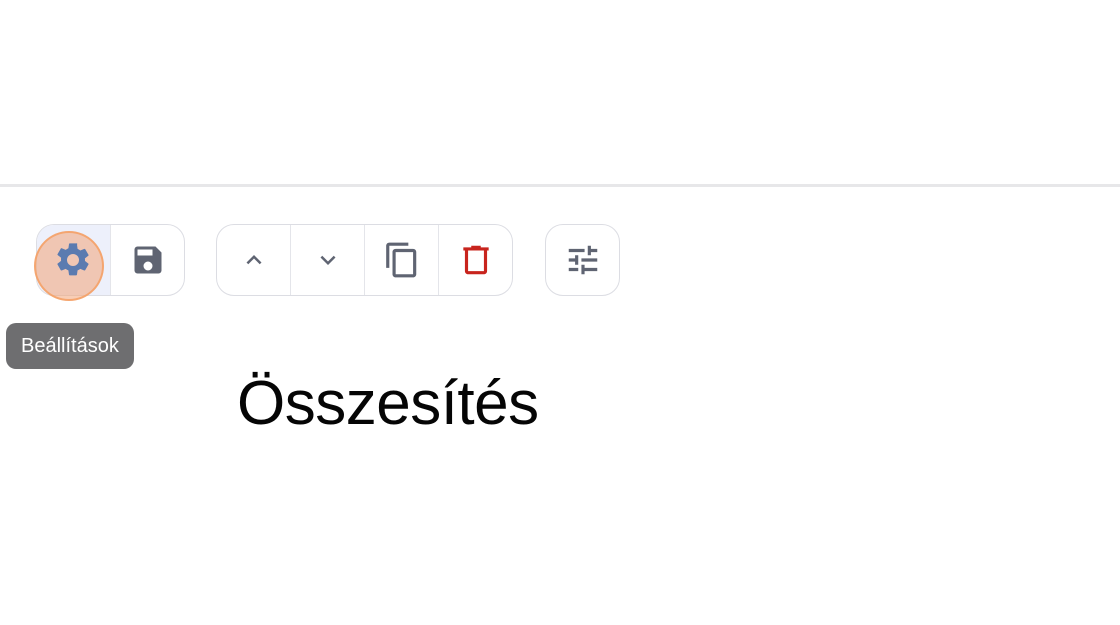  What do you see at coordinates (388, 403) in the screenshot?
I see `page-title: Összesítés` at bounding box center [388, 403].